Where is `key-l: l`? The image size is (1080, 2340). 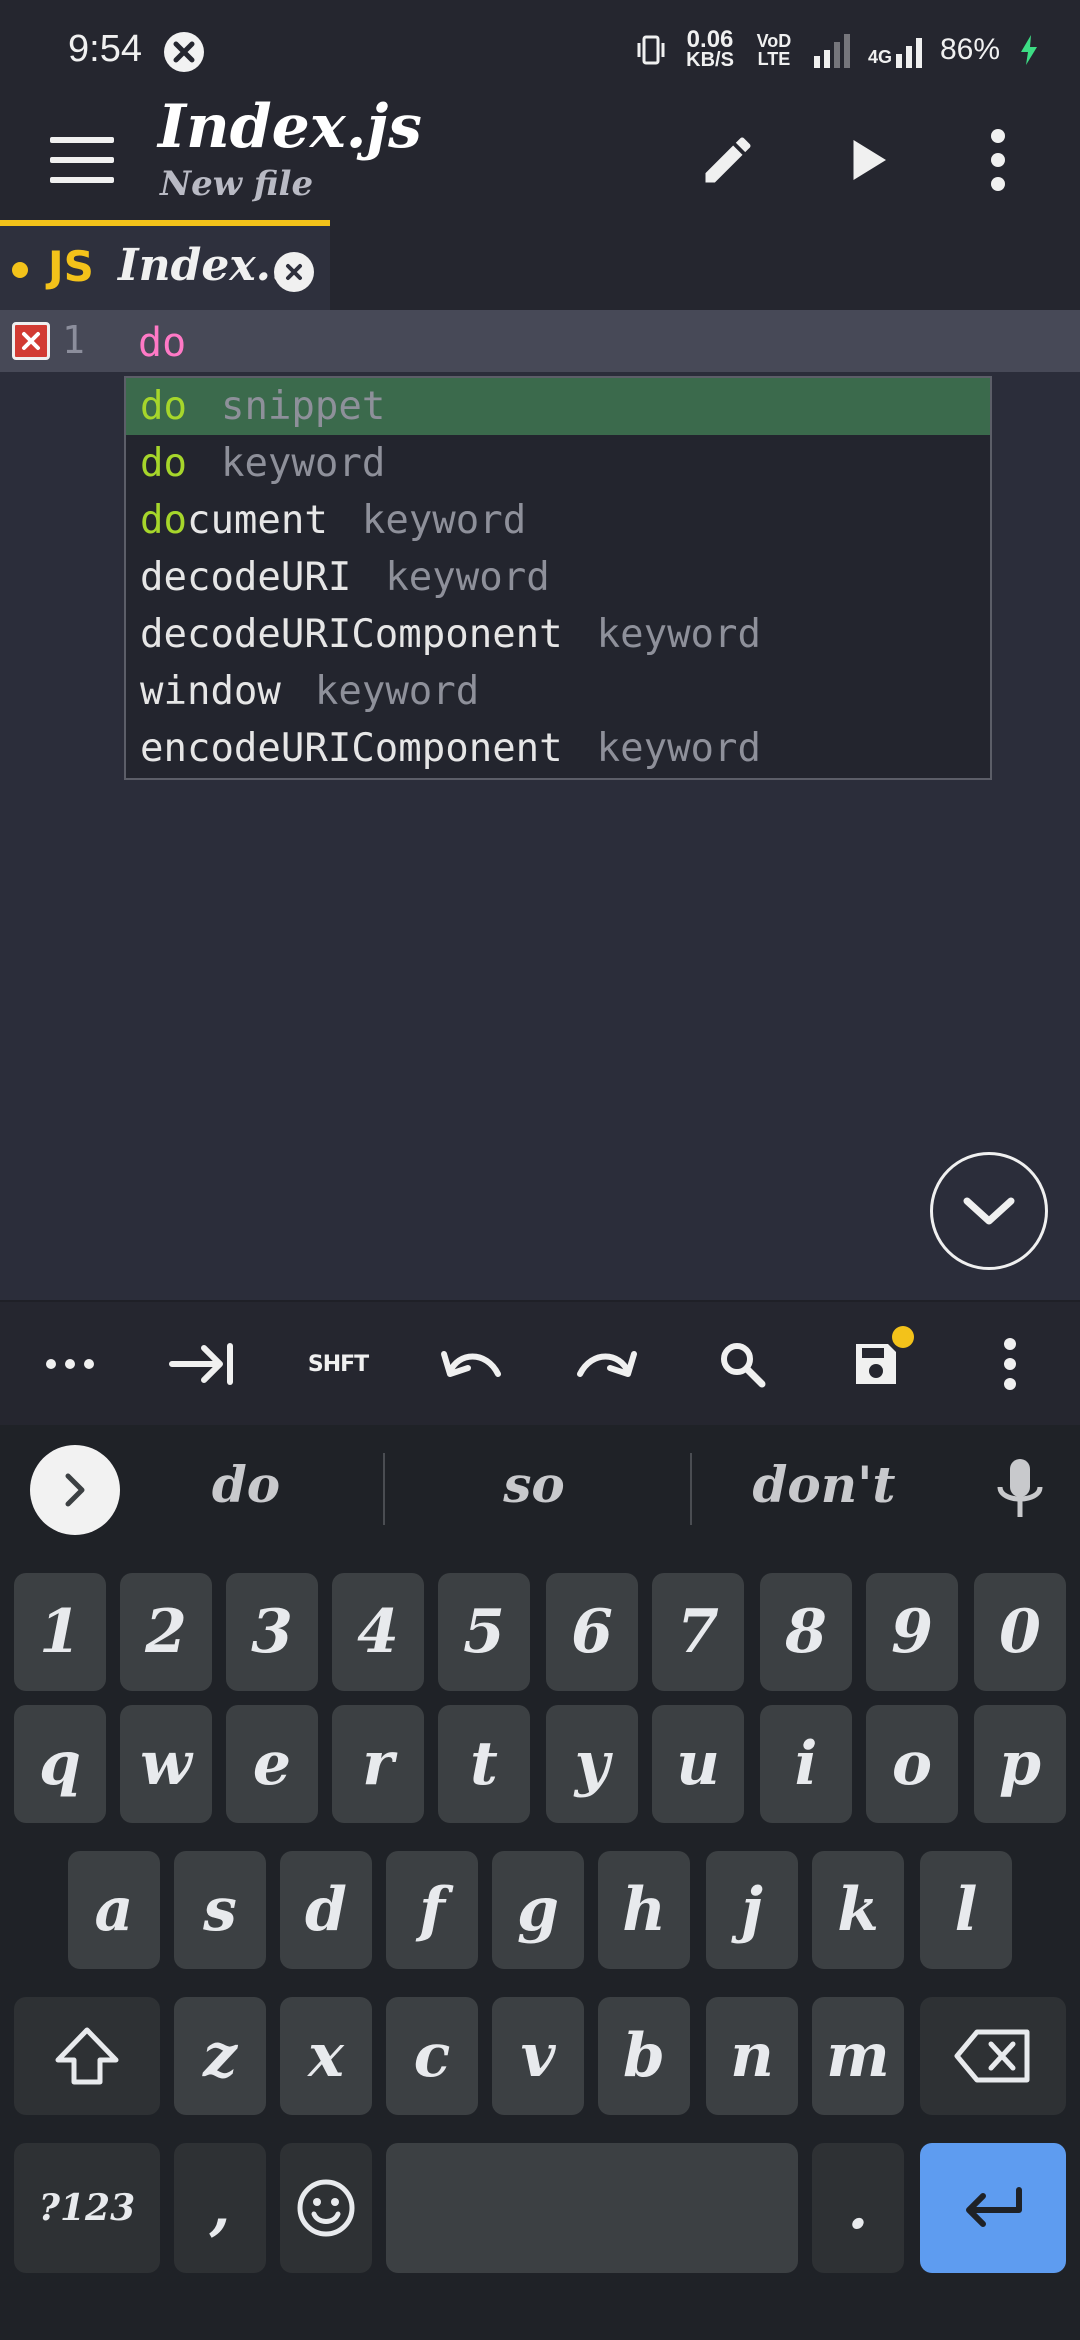
key-l: l is located at coordinates (966, 1910).